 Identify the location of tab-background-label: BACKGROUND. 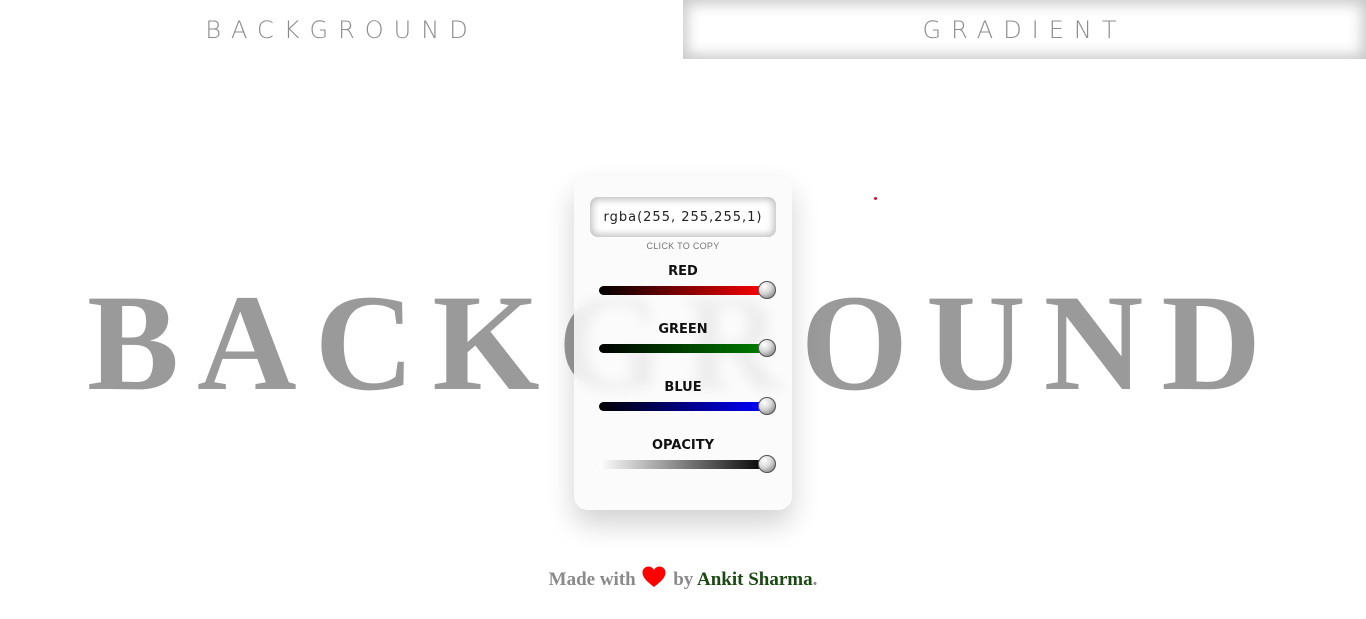
(341, 29).